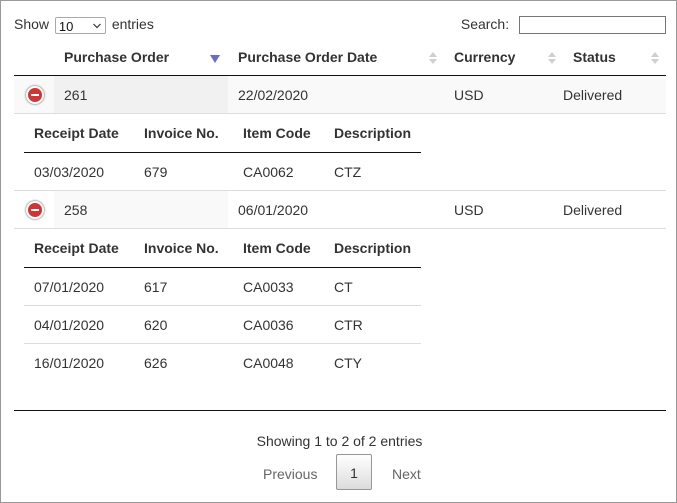 This screenshot has height=503, width=677. What do you see at coordinates (373, 286) in the screenshot?
I see `description-cell: CT` at bounding box center [373, 286].